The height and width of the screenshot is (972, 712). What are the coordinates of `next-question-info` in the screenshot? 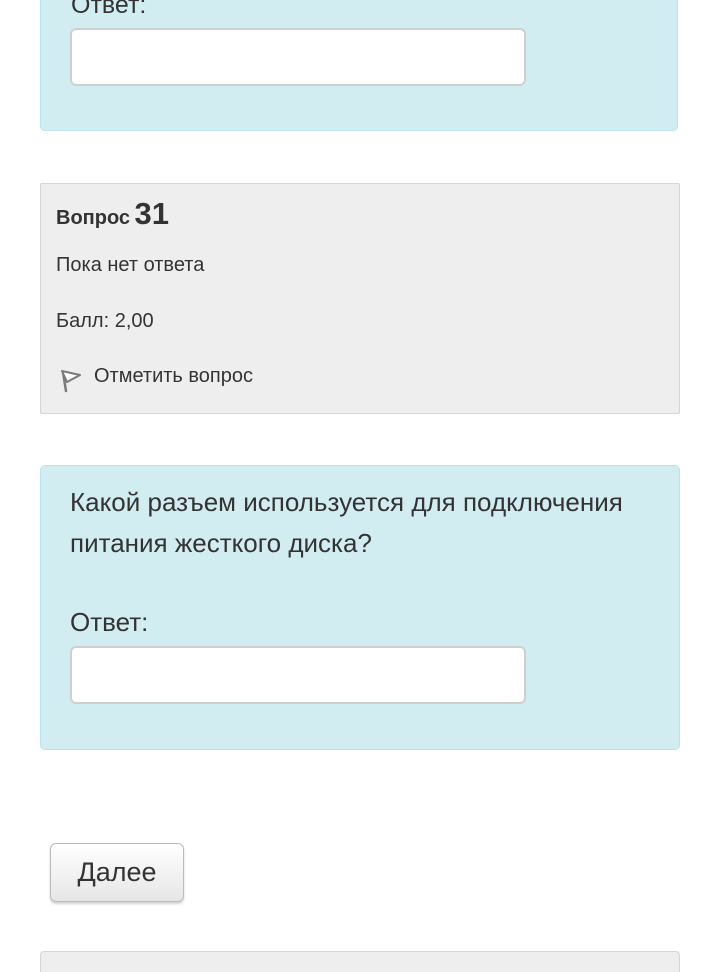 It's located at (360, 961).